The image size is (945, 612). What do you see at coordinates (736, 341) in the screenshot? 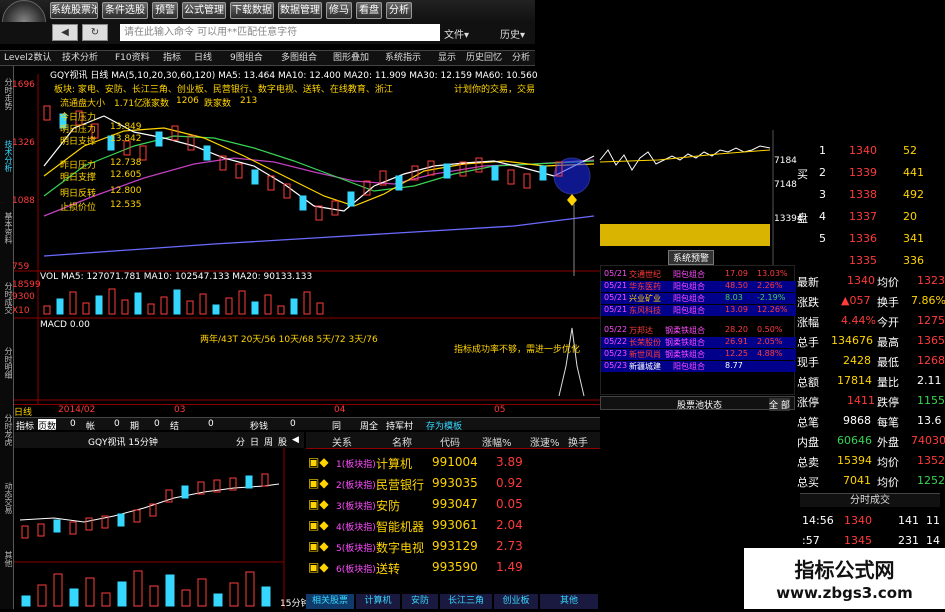
I see `sig-price-5: 26.91` at bounding box center [736, 341].